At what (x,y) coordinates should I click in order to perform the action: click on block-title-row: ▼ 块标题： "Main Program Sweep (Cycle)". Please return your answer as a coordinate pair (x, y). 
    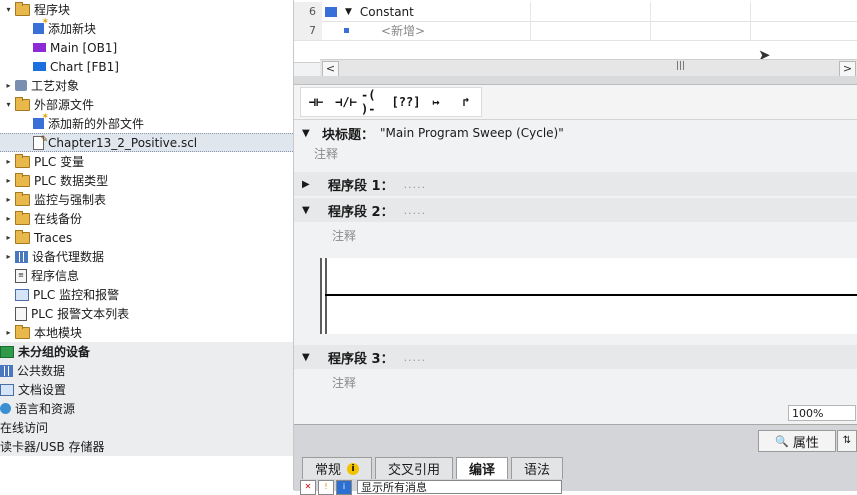
    Looking at the image, I should click on (575, 133).